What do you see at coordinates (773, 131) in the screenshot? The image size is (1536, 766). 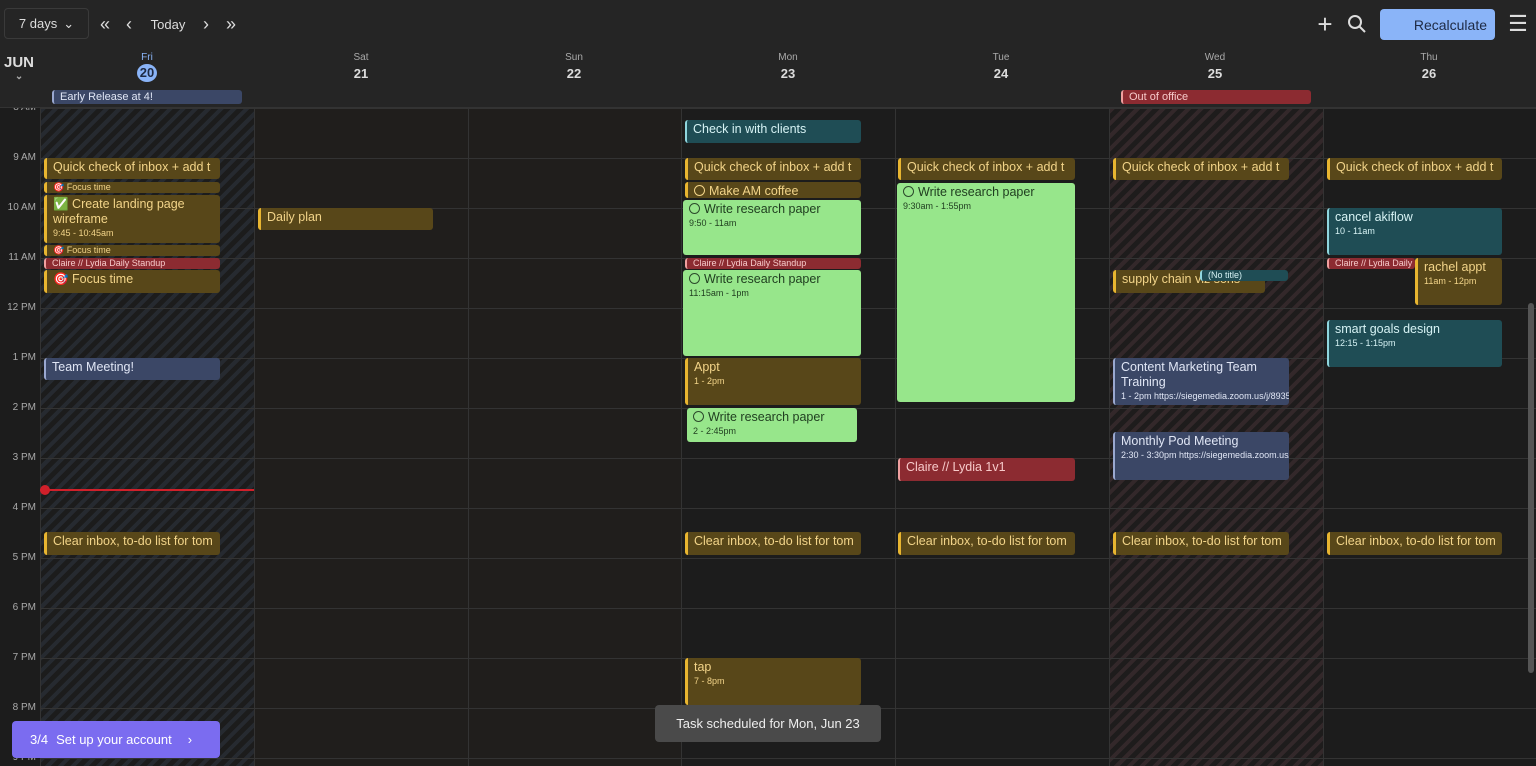 I see `event: Check in with clients` at bounding box center [773, 131].